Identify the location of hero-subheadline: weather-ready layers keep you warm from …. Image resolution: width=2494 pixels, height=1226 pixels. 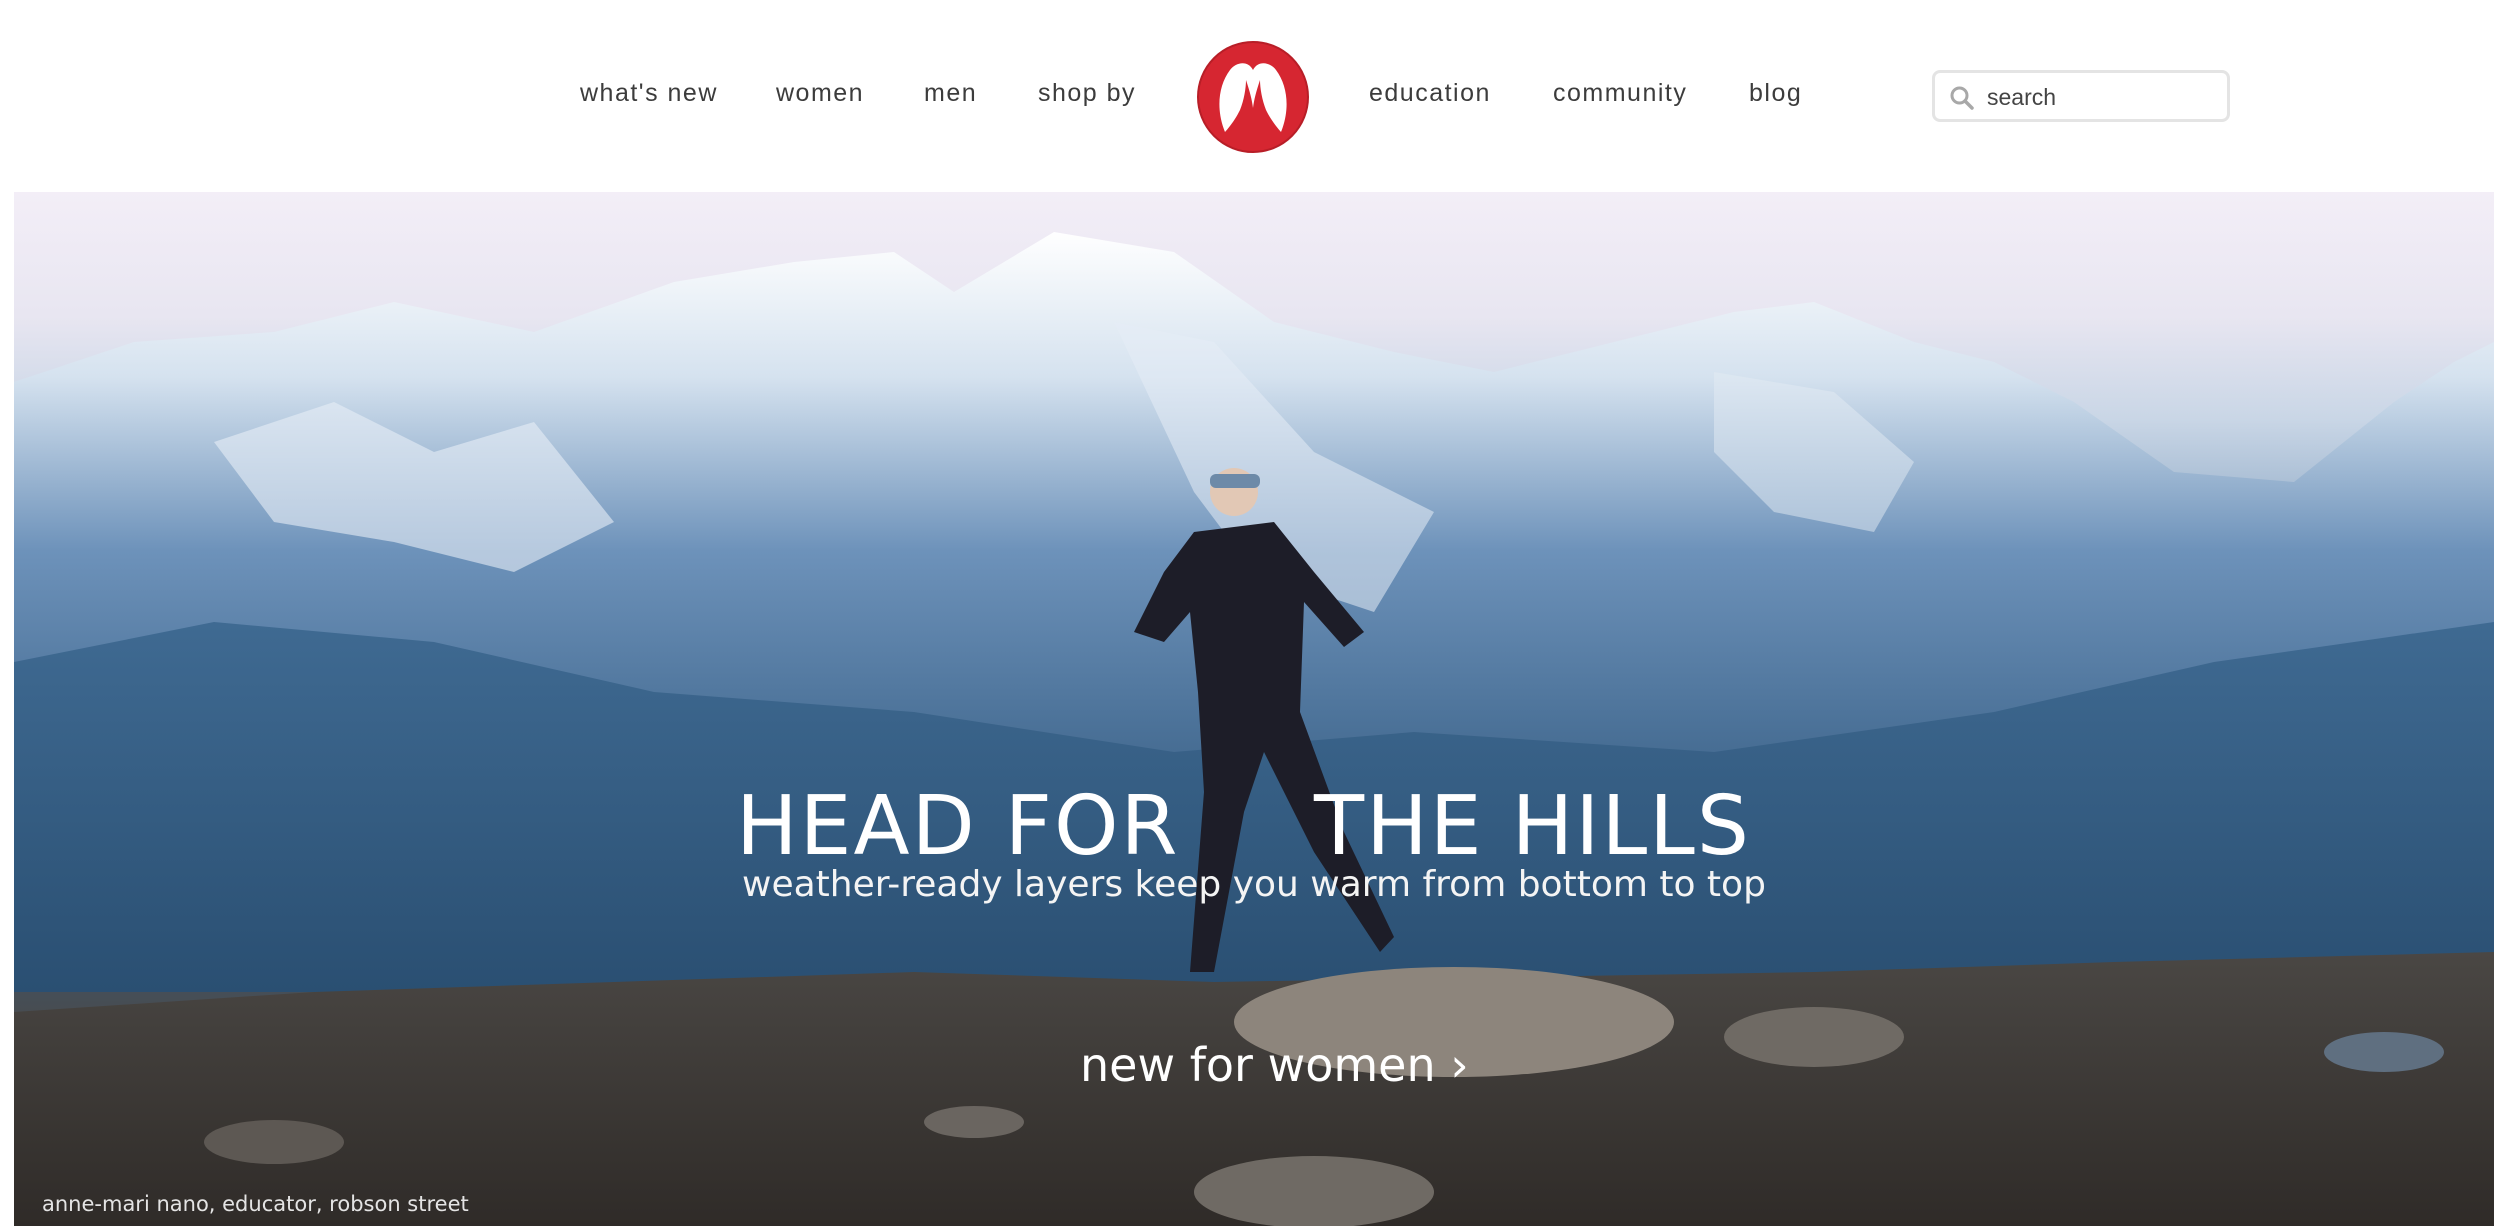
(1254, 884).